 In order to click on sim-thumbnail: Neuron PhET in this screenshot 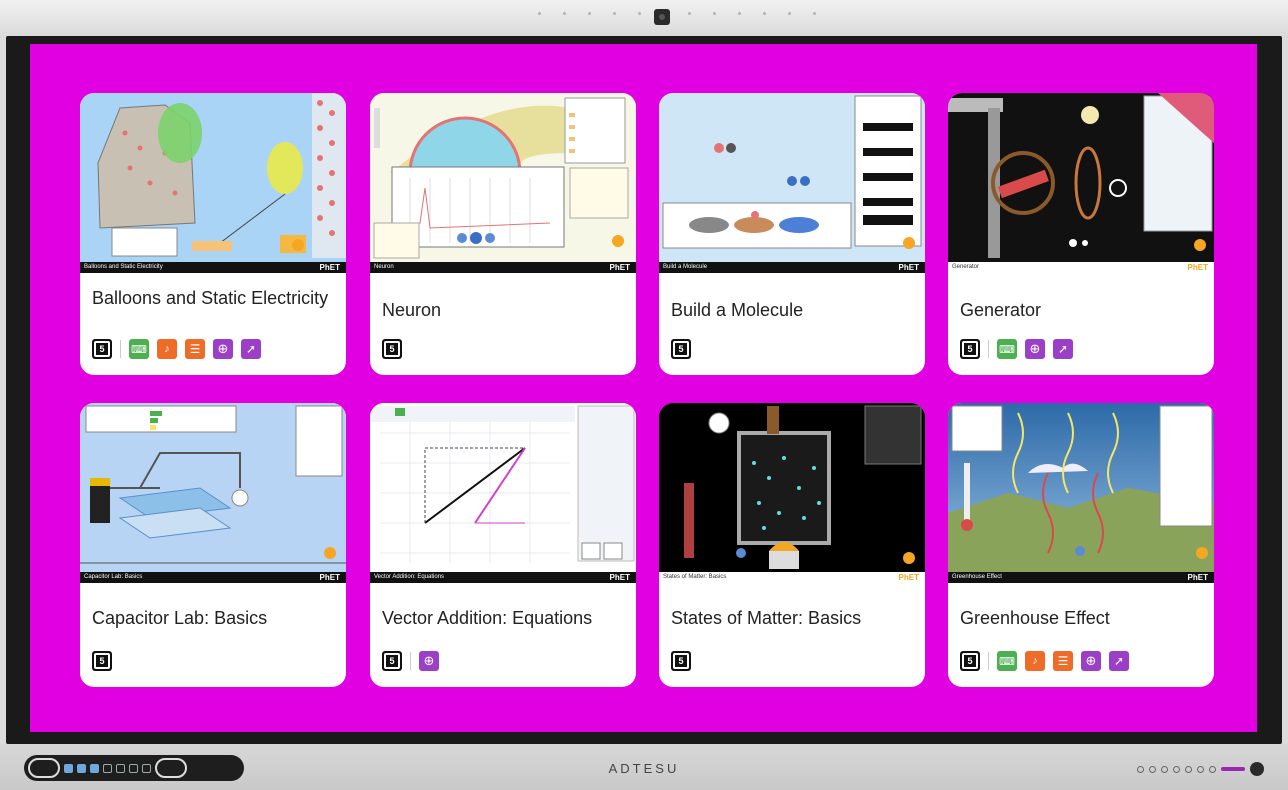, I will do `click(503, 183)`.